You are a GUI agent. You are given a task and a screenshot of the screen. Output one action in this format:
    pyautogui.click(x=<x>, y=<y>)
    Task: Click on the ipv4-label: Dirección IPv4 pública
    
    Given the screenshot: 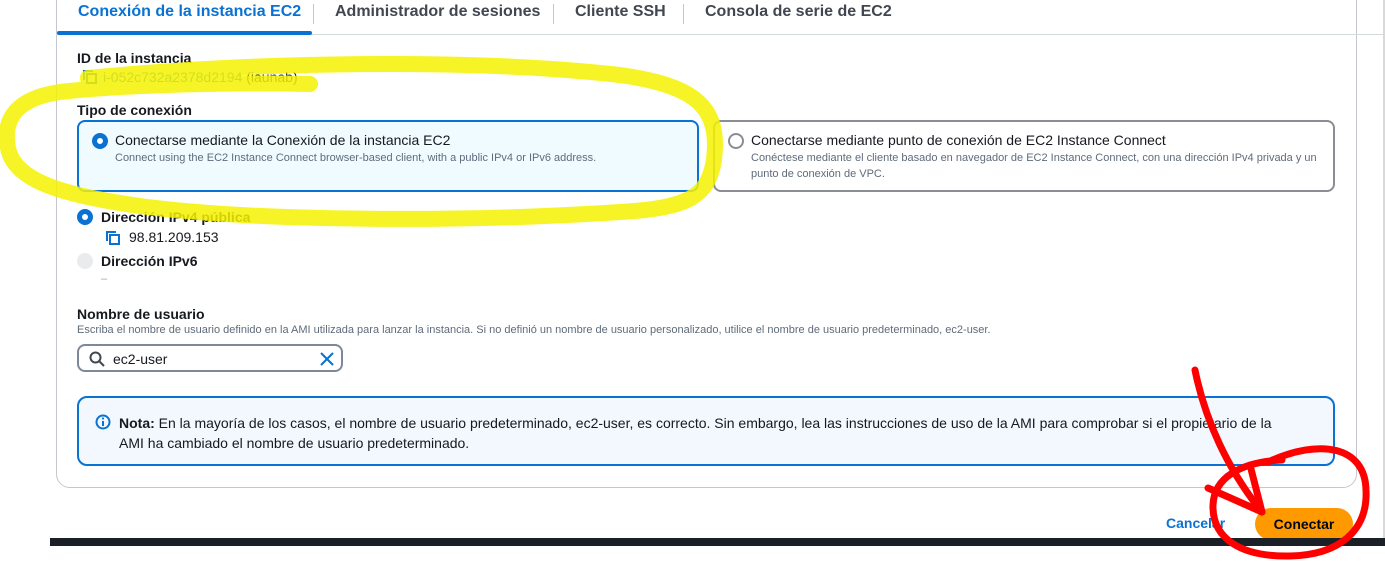 What is the action you would take?
    pyautogui.click(x=176, y=217)
    